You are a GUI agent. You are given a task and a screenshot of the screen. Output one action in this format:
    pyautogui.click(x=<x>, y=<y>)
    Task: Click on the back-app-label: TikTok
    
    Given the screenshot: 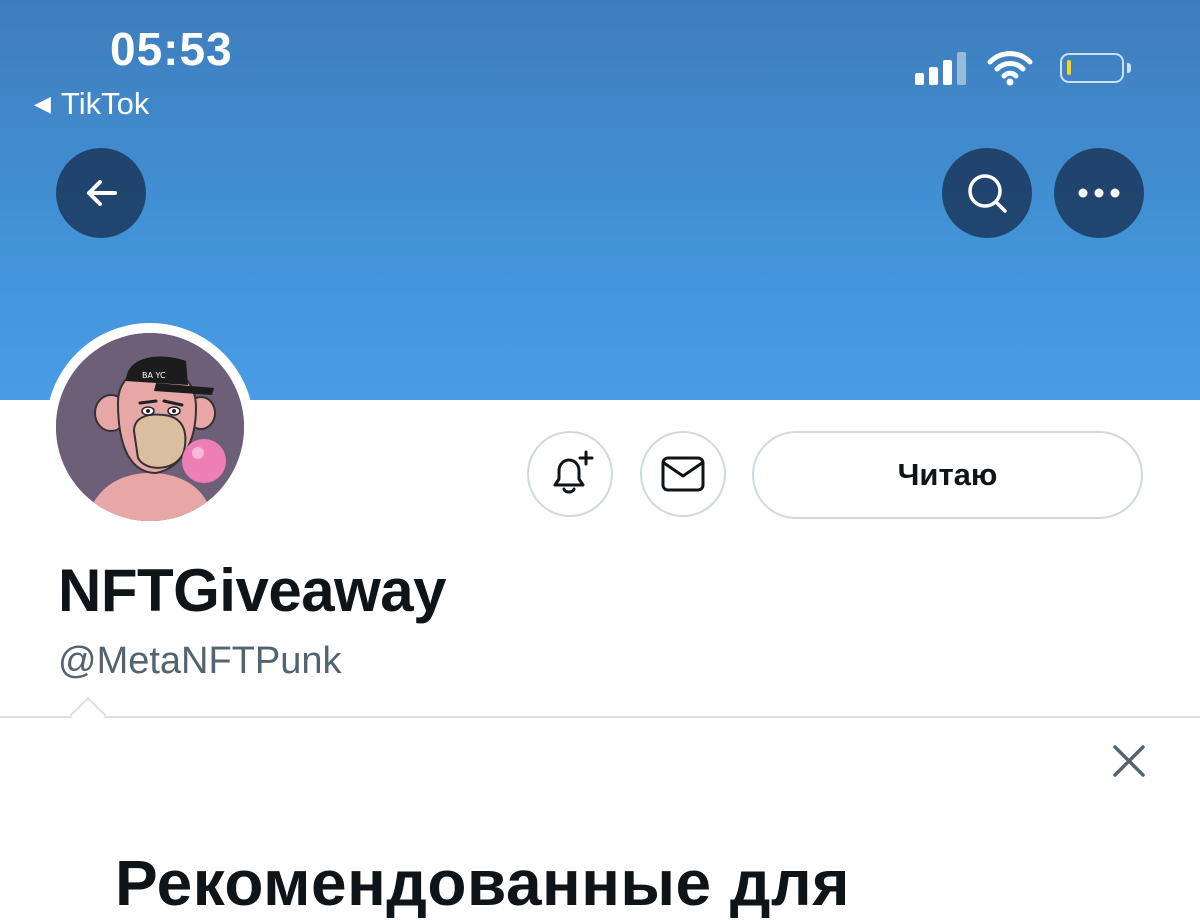 What is the action you would take?
    pyautogui.click(x=105, y=103)
    